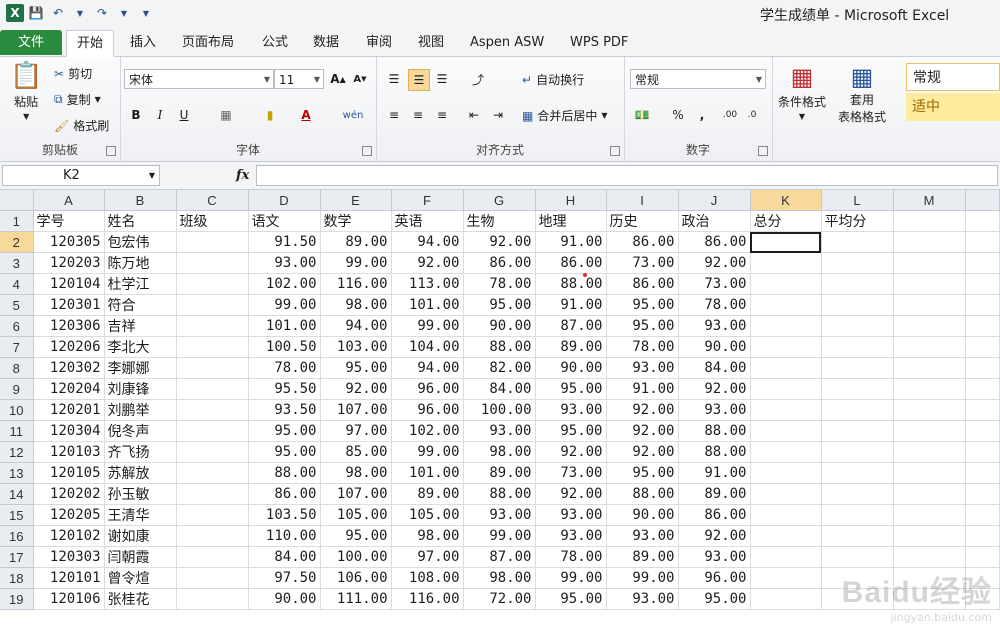 This screenshot has width=1000, height=630. Describe the element at coordinates (242, 175) in the screenshot. I see `insert-function-icon: fx` at that location.